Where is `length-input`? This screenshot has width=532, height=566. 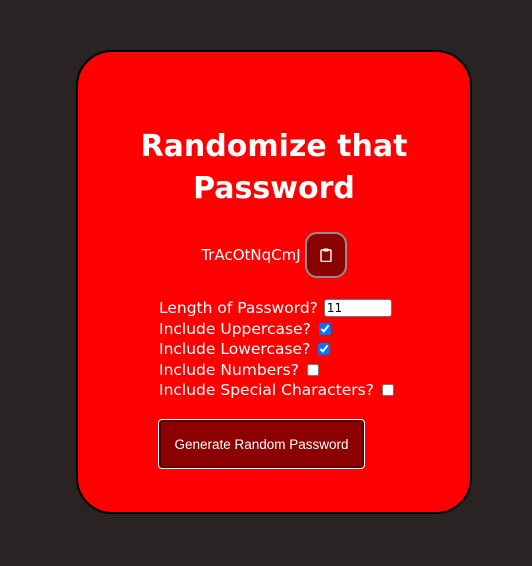
length-input is located at coordinates (357, 308).